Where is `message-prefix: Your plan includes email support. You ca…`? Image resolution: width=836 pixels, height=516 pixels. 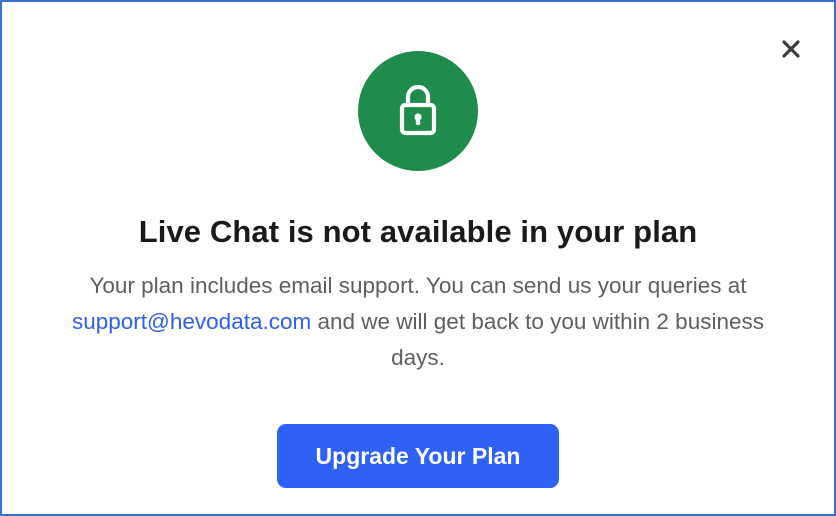
message-prefix: Your plan includes email support. You ca… is located at coordinates (418, 285).